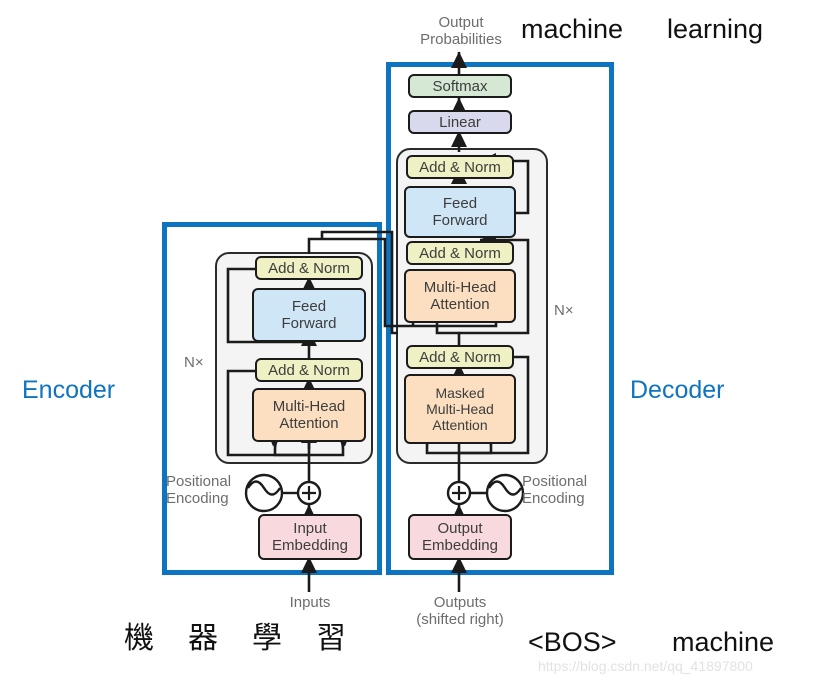 Image resolution: width=818 pixels, height=680 pixels. What do you see at coordinates (564, 310) in the screenshot?
I see `decoder-repeat-label: N×` at bounding box center [564, 310].